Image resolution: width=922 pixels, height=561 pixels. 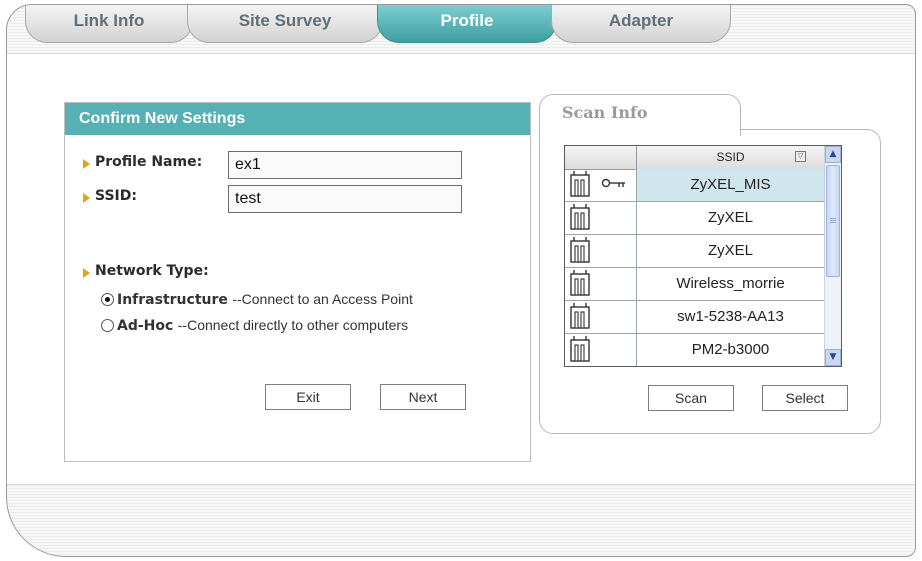 What do you see at coordinates (423, 397) in the screenshot?
I see `next-button: Next` at bounding box center [423, 397].